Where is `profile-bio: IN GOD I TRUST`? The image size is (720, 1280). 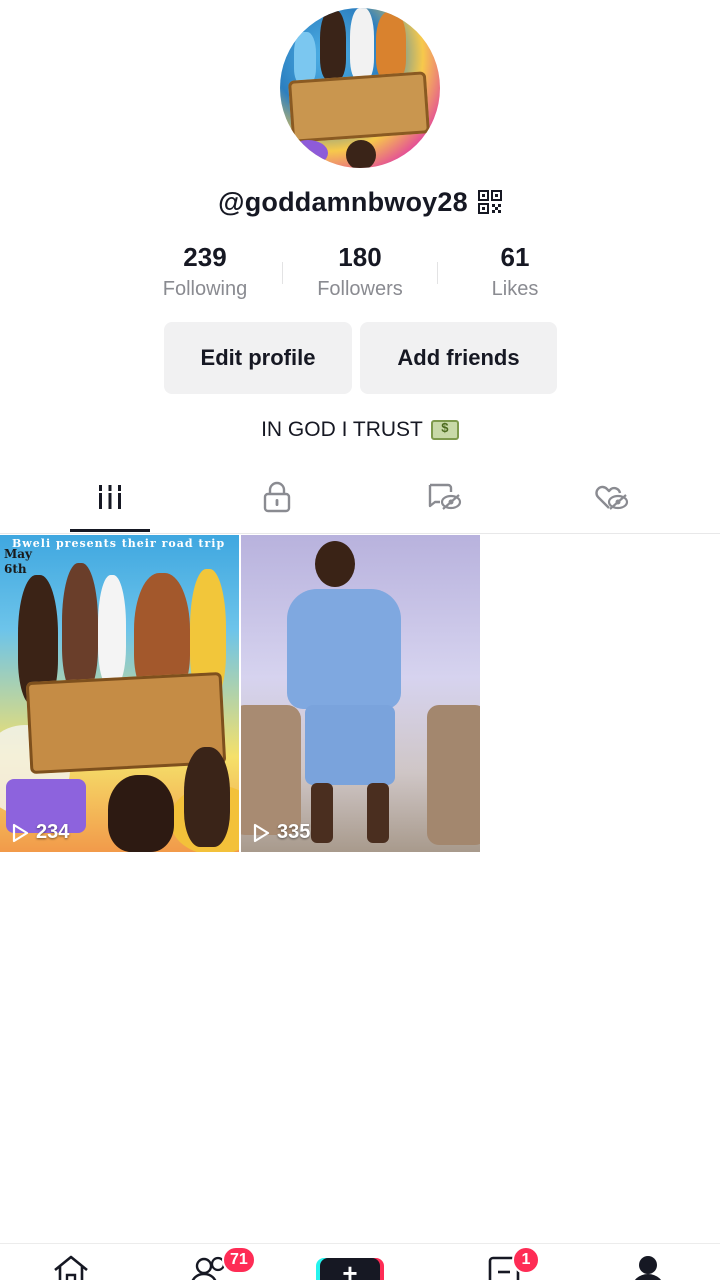 profile-bio: IN GOD I TRUST is located at coordinates (360, 430).